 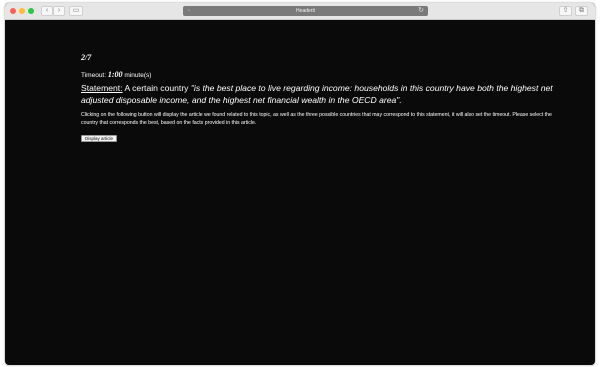 I want to click on address-text: Headerit, so click(x=305, y=11).